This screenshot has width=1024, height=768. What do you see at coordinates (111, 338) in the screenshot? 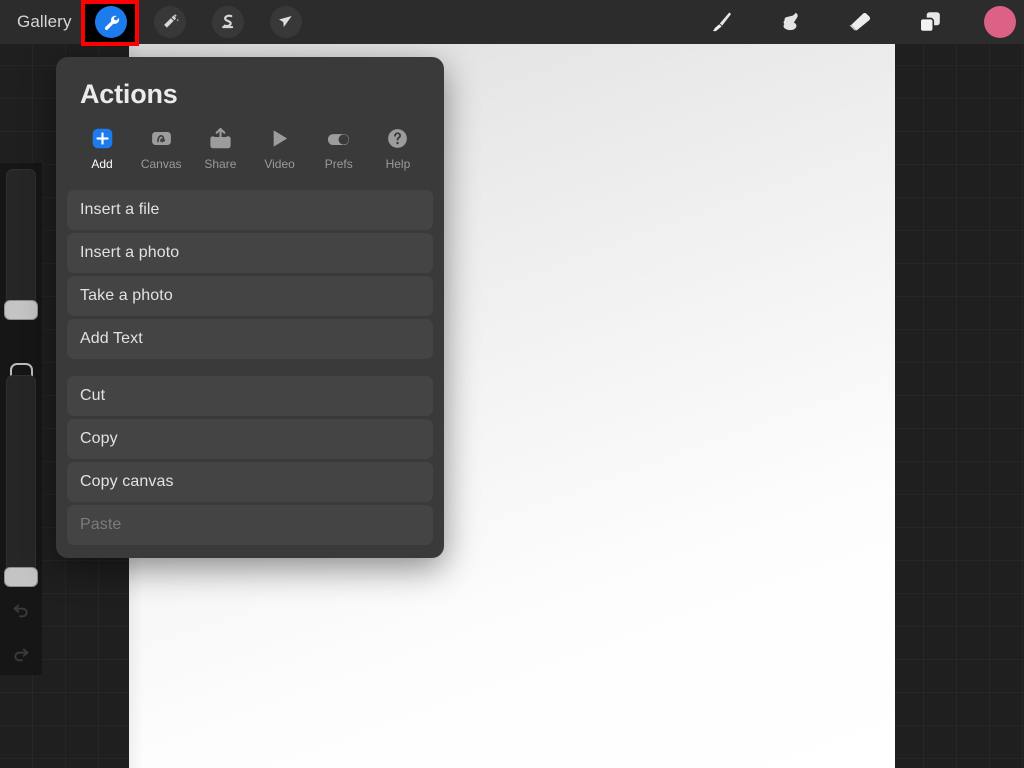
I see `menu-item-label: Add Text` at bounding box center [111, 338].